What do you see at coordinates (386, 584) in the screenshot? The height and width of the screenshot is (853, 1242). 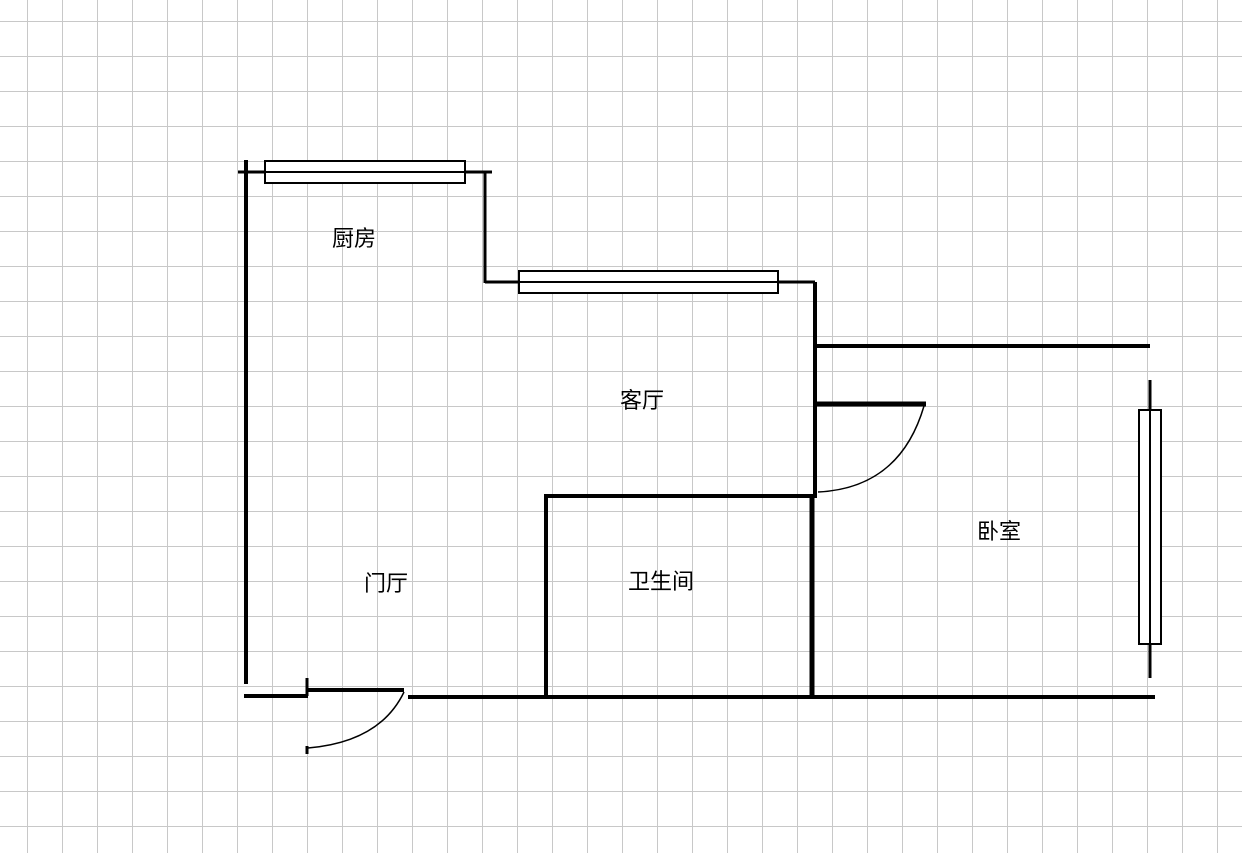 I see `room-label-entry-hall: 门厅` at bounding box center [386, 584].